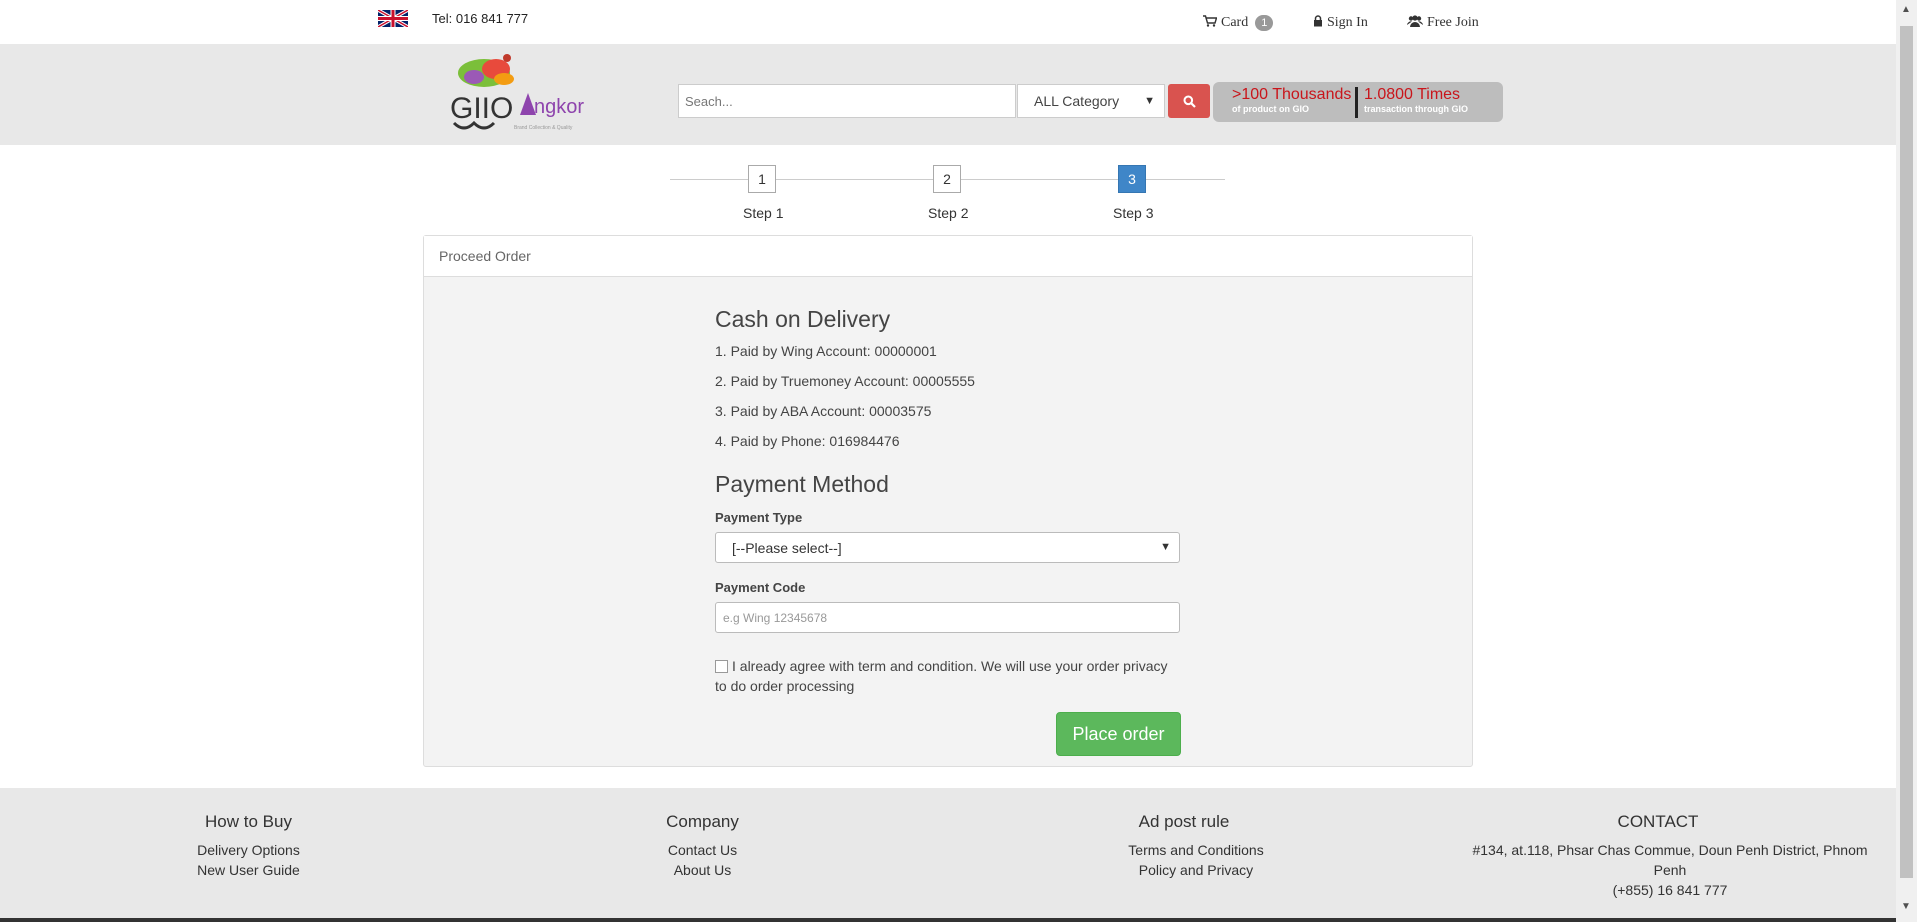  What do you see at coordinates (1132, 179) in the screenshot?
I see `step-3-marker: 3` at bounding box center [1132, 179].